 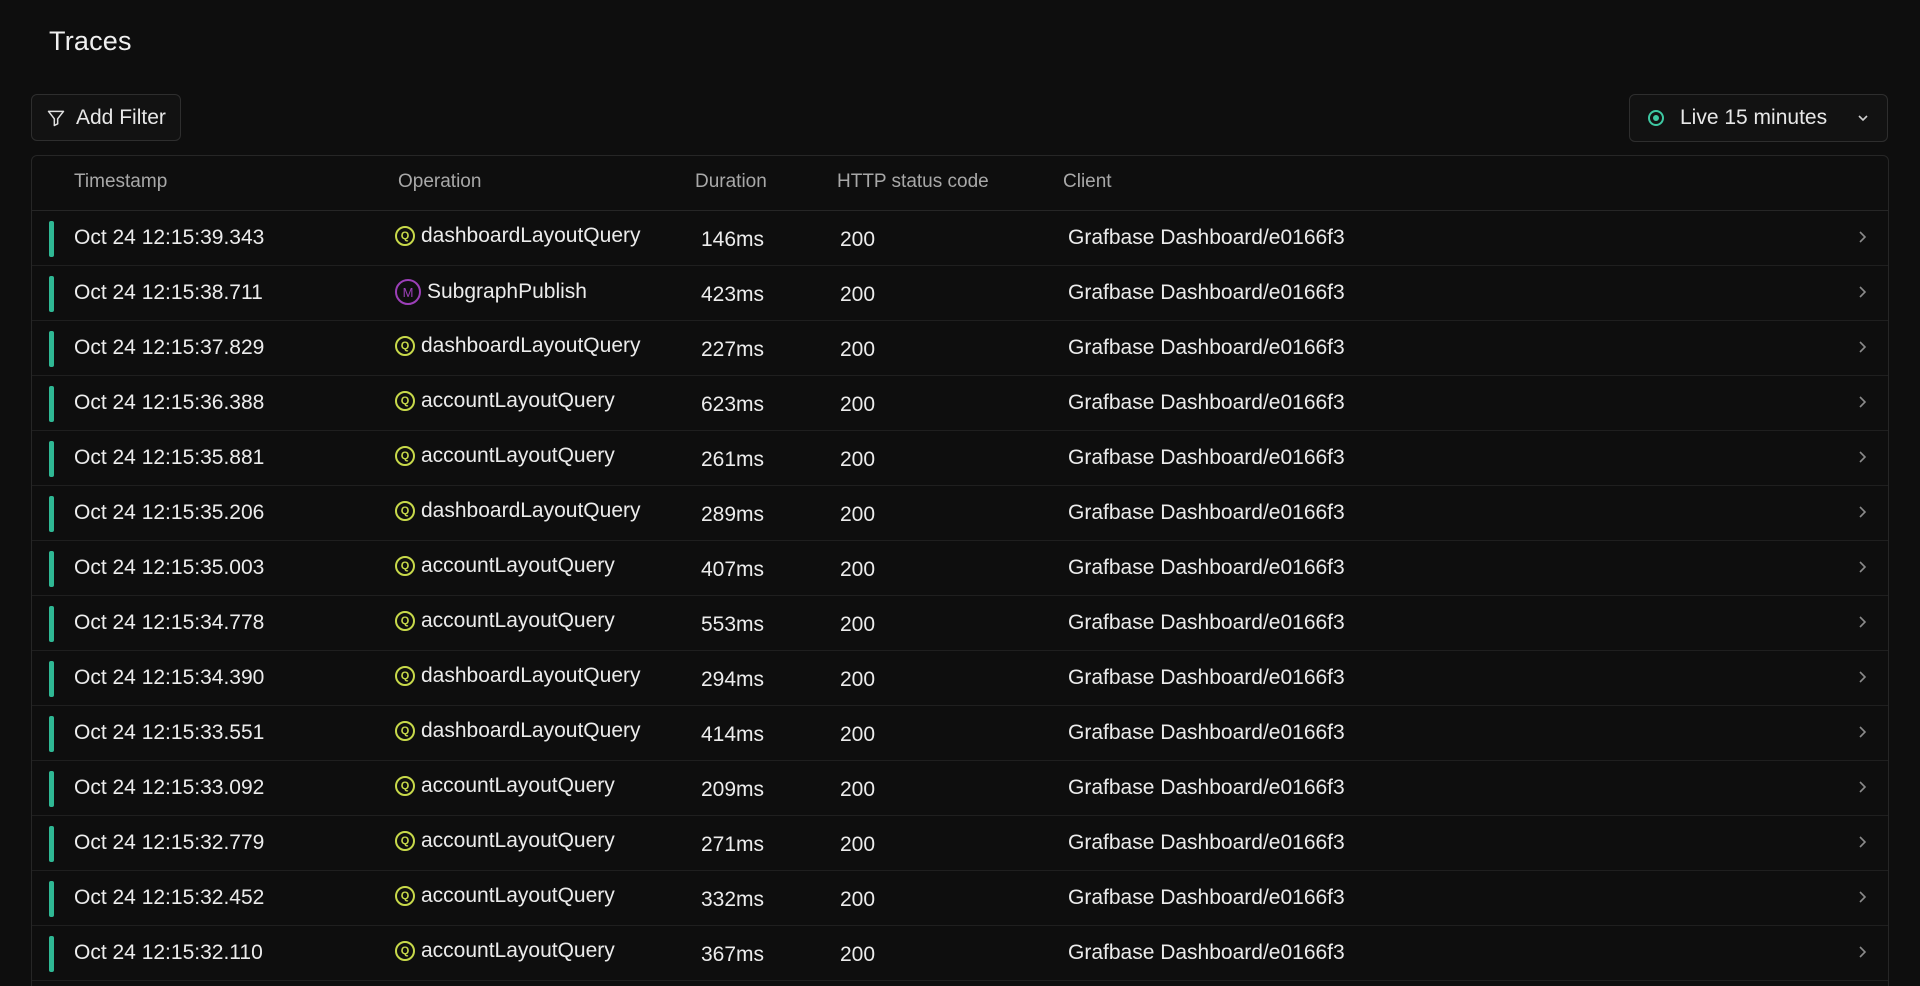 I want to click on duration-cell: 414ms, so click(x=733, y=734).